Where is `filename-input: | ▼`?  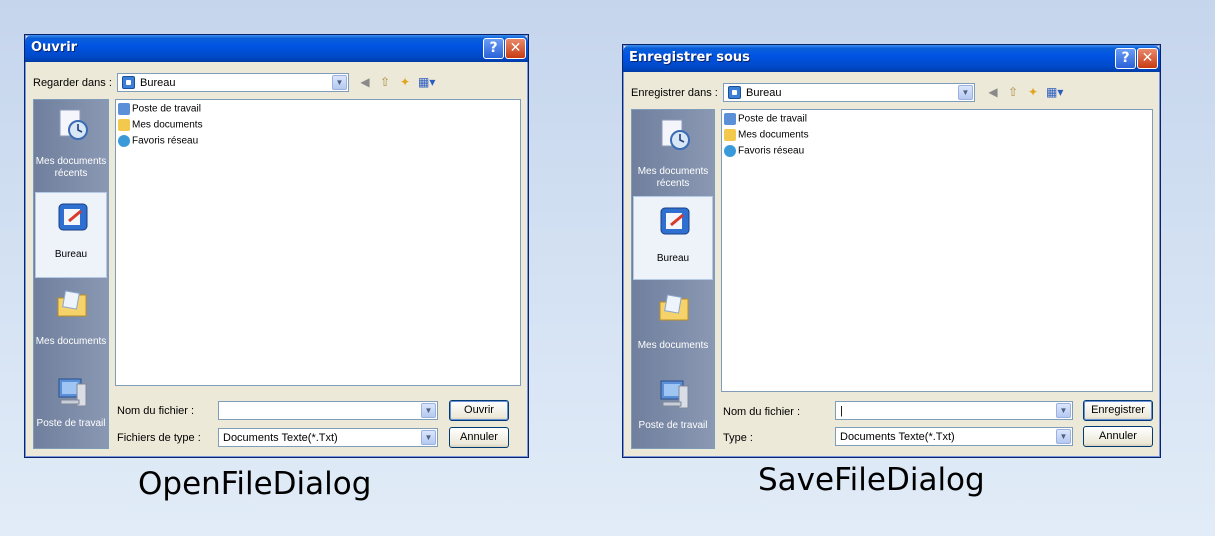
filename-input: | ▼ is located at coordinates (954, 410).